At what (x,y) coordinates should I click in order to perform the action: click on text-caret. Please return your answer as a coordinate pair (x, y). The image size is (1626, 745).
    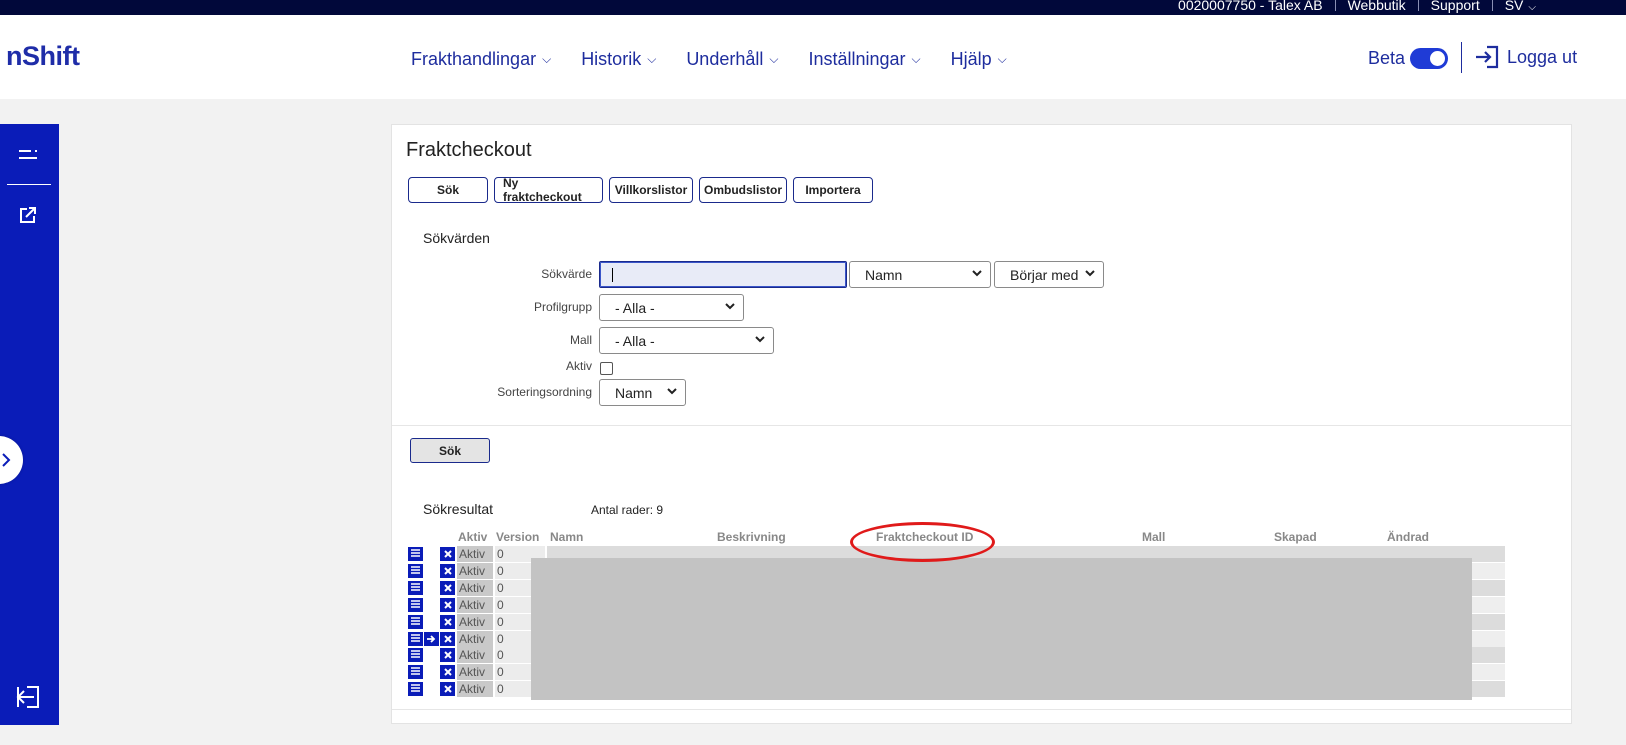
    Looking at the image, I should click on (612, 275).